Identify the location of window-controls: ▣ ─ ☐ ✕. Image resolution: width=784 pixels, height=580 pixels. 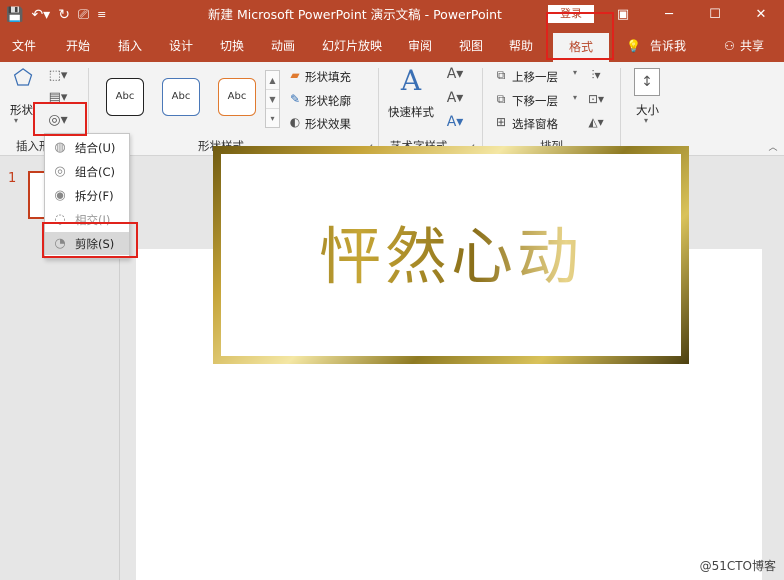
(692, 15).